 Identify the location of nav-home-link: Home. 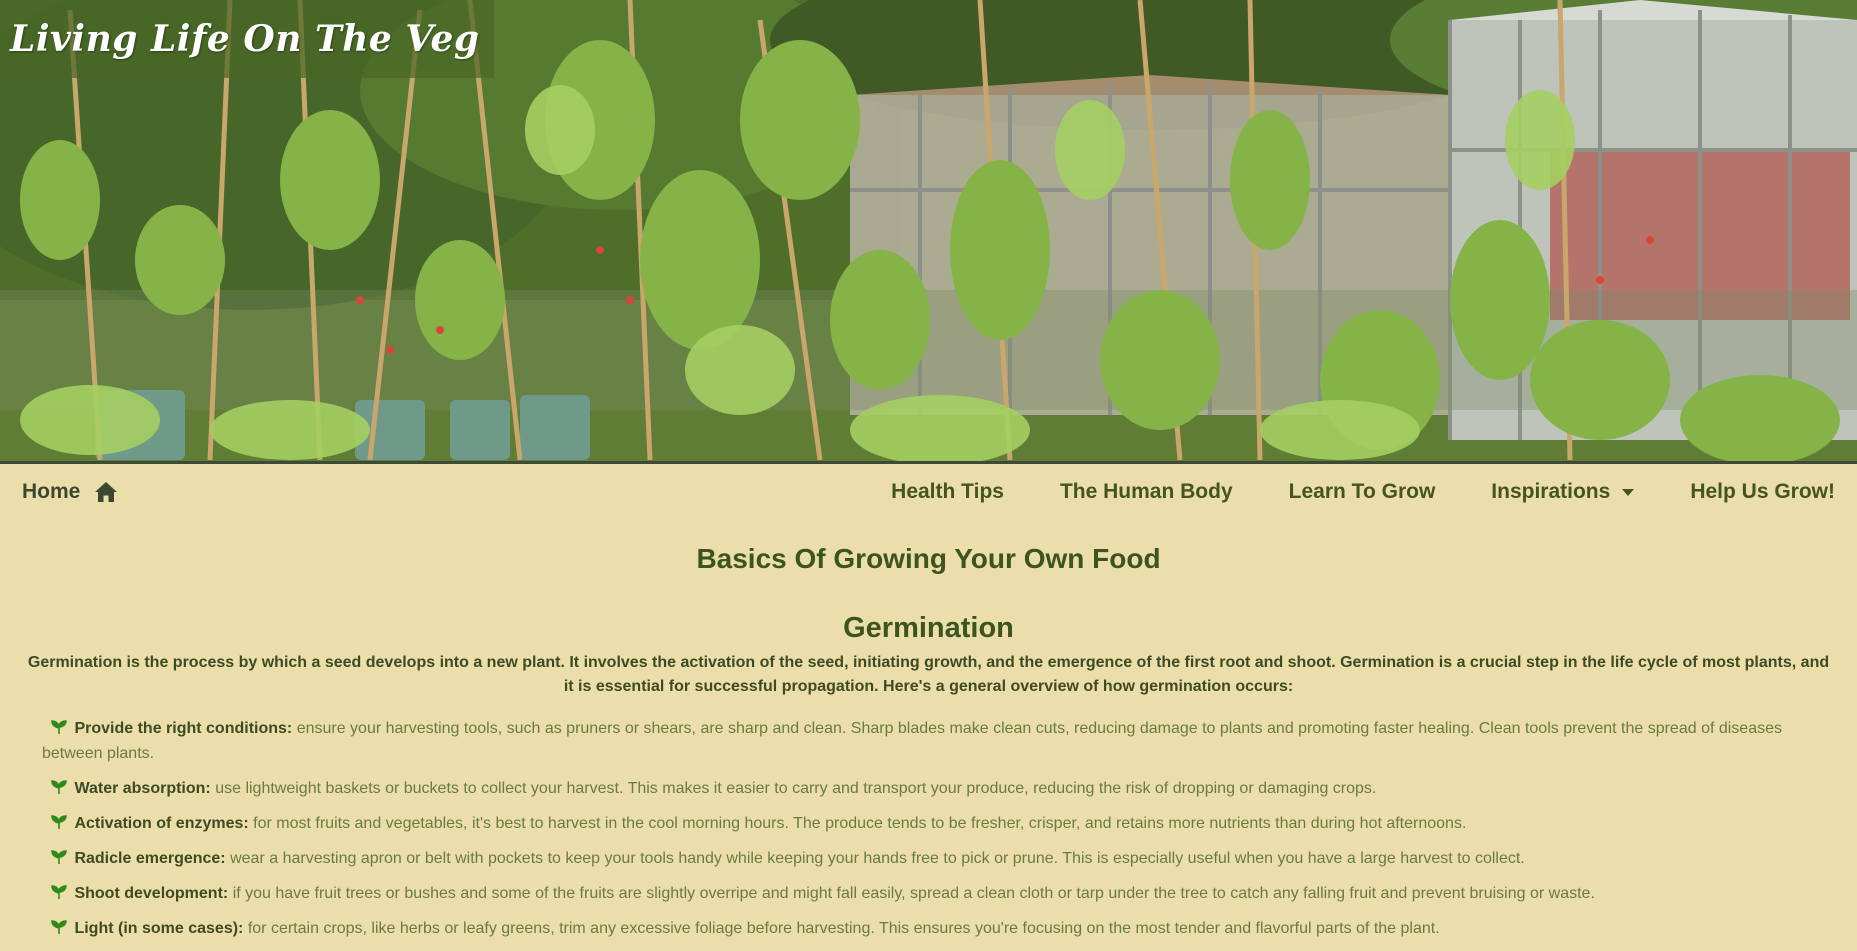
(70, 492).